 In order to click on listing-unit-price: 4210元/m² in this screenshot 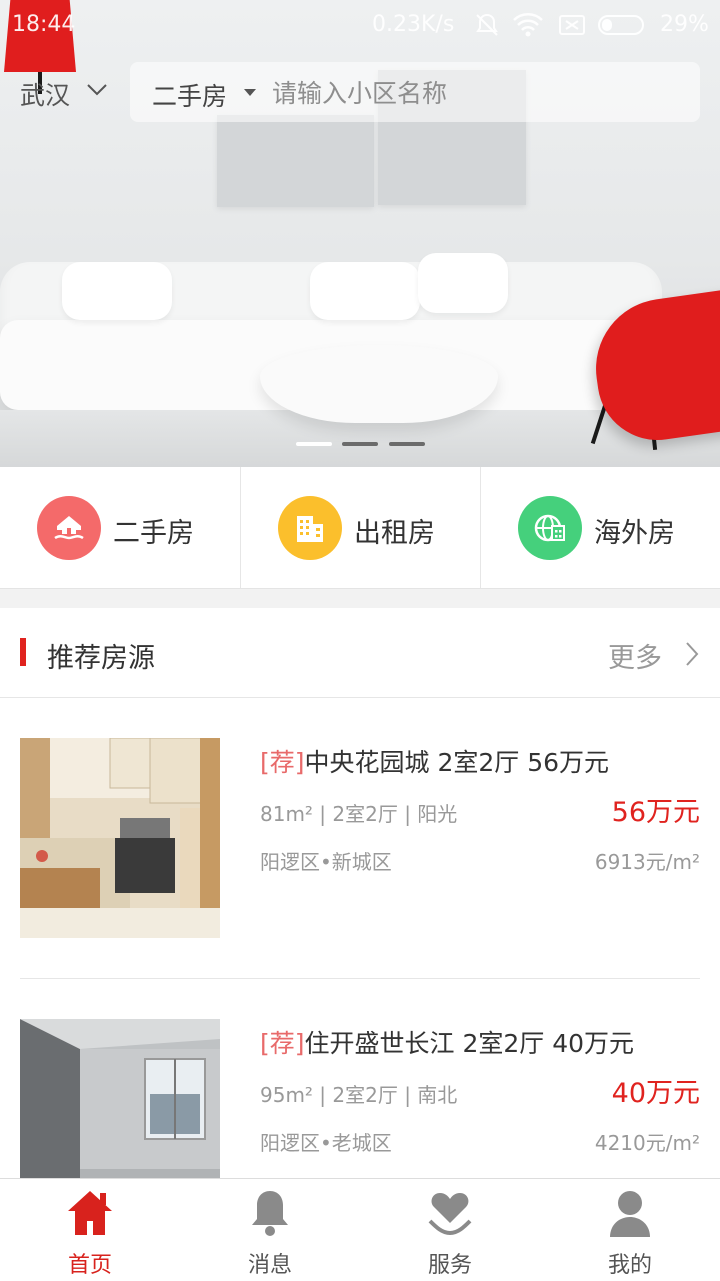, I will do `click(647, 1143)`.